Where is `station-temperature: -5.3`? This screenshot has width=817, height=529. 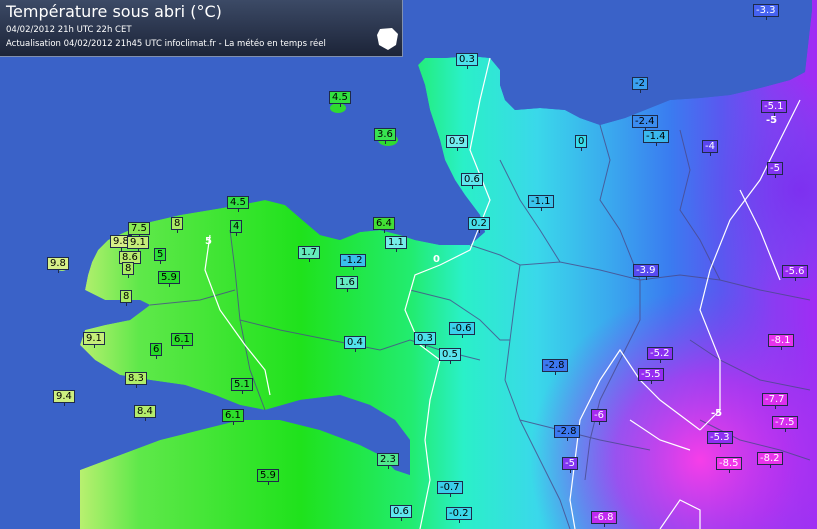
station-temperature: -5.3 is located at coordinates (720, 439).